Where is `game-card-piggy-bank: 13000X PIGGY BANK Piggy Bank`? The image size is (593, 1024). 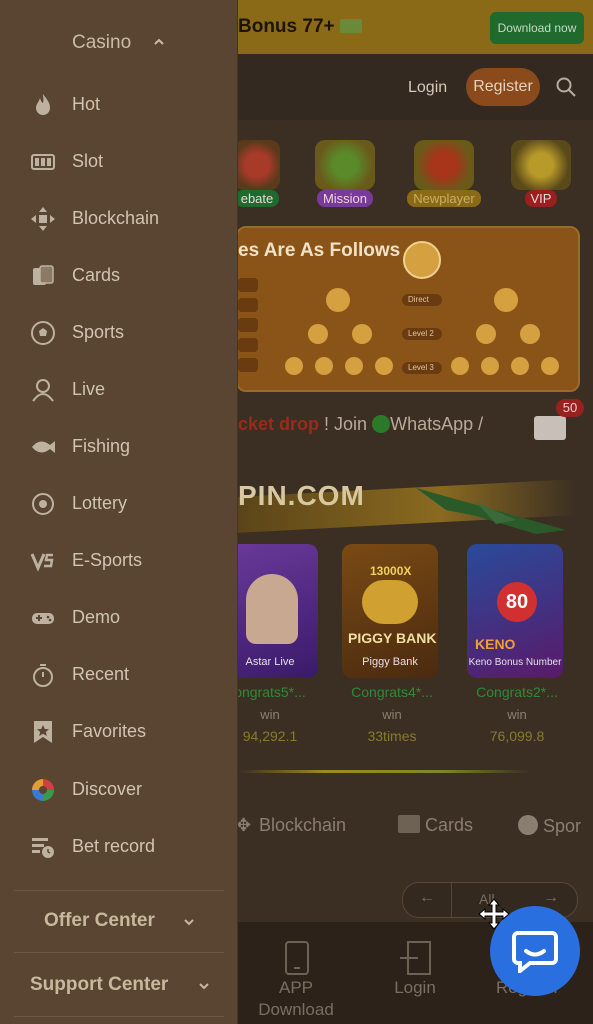
game-card-piggy-bank: 13000X PIGGY BANK Piggy Bank is located at coordinates (390, 611).